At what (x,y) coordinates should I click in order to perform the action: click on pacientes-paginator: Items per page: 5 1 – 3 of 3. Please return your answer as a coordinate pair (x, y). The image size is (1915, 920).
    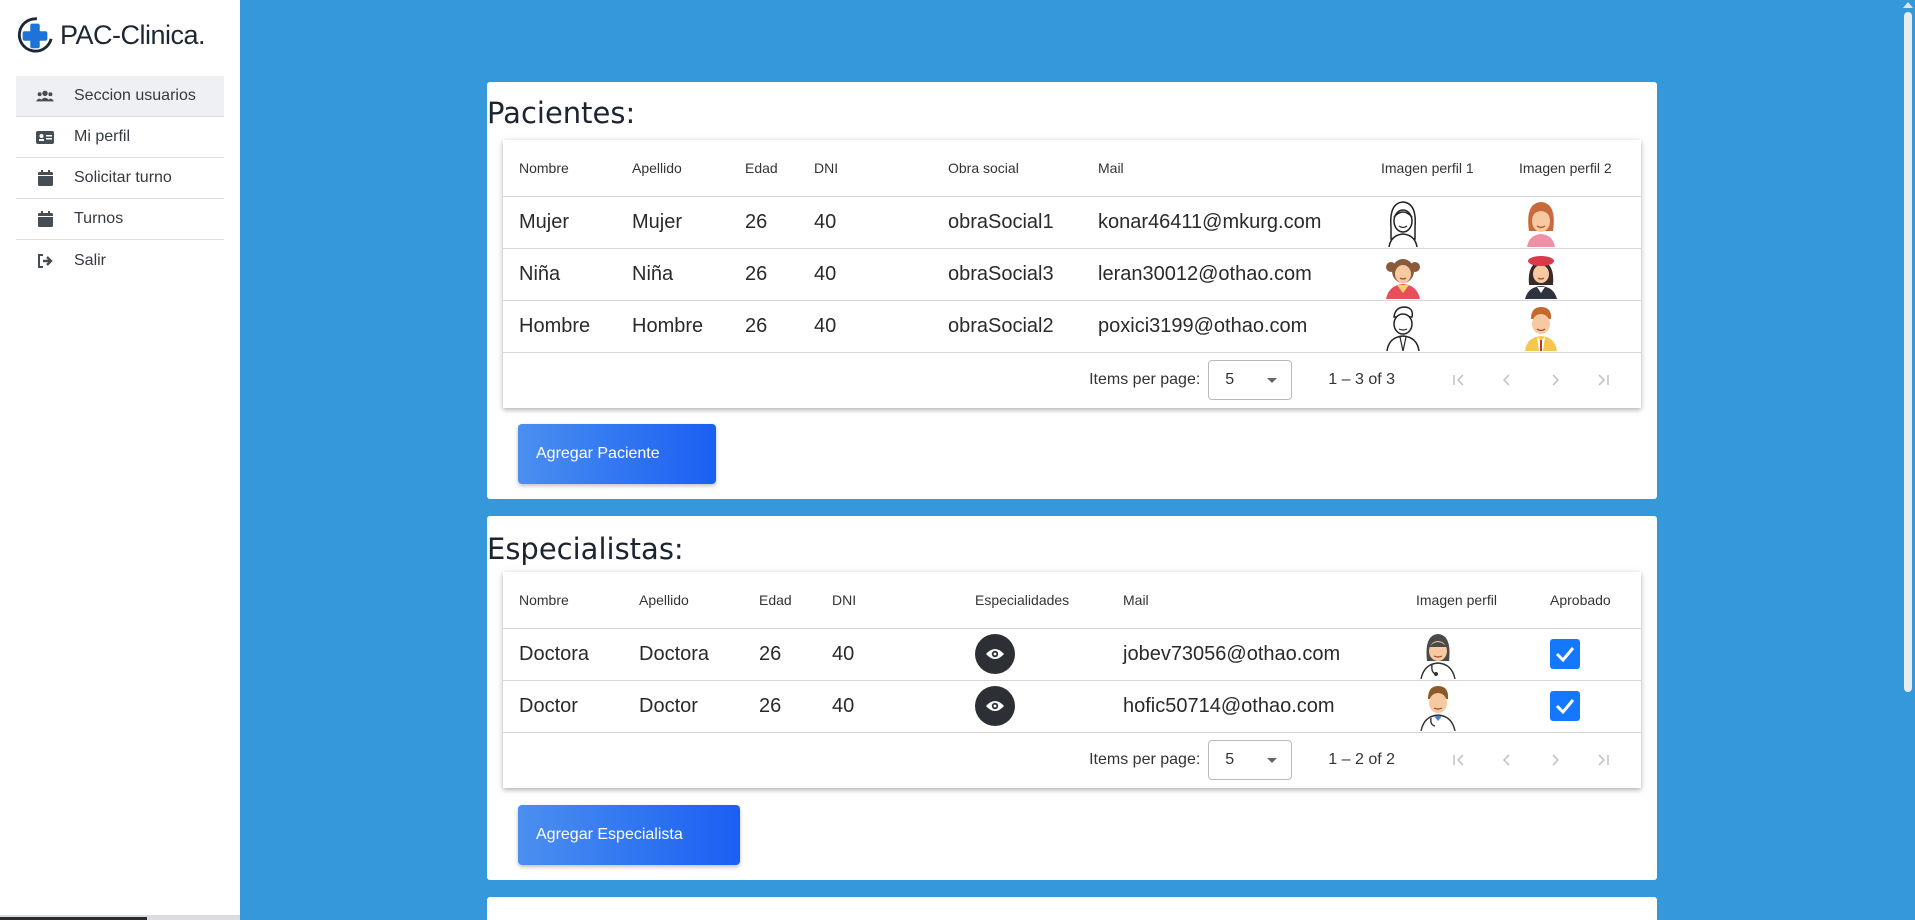
    Looking at the image, I should click on (1072, 380).